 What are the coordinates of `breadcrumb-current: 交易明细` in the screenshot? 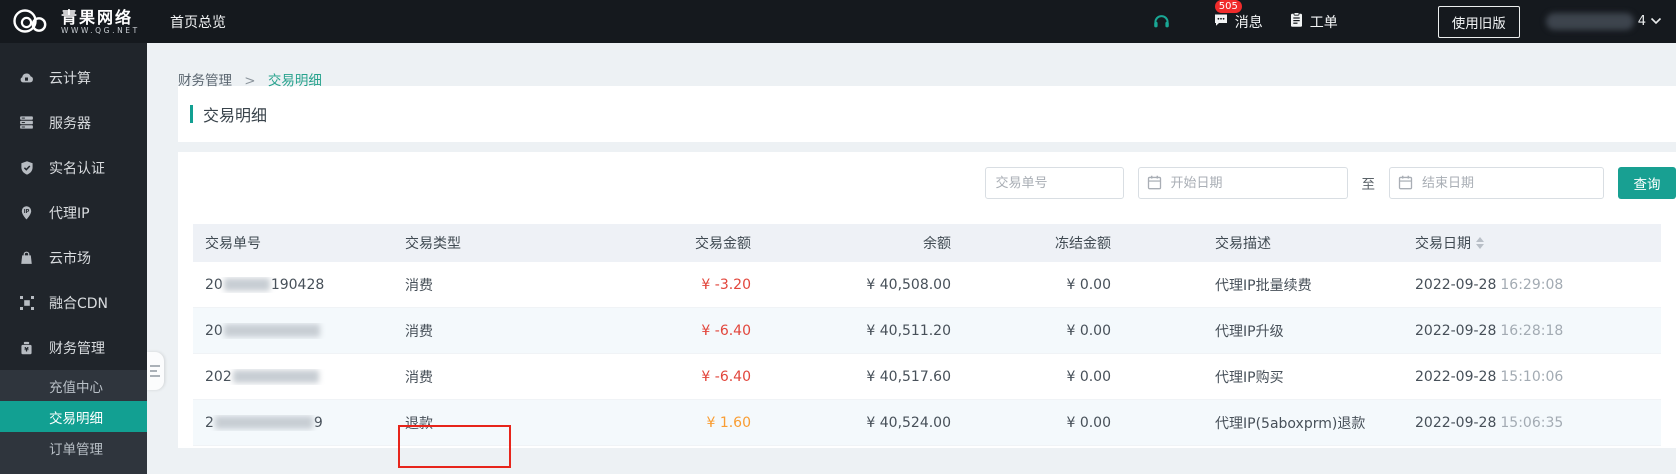 It's located at (294, 81).